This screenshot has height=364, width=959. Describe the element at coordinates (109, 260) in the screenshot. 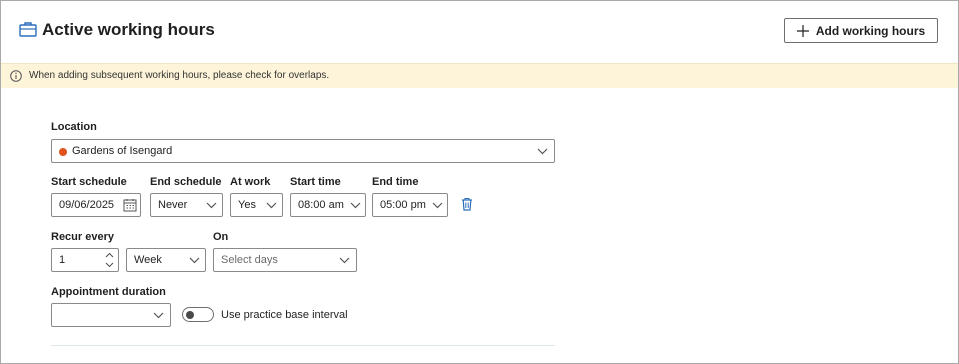

I see `stepper-arrows-icon` at that location.